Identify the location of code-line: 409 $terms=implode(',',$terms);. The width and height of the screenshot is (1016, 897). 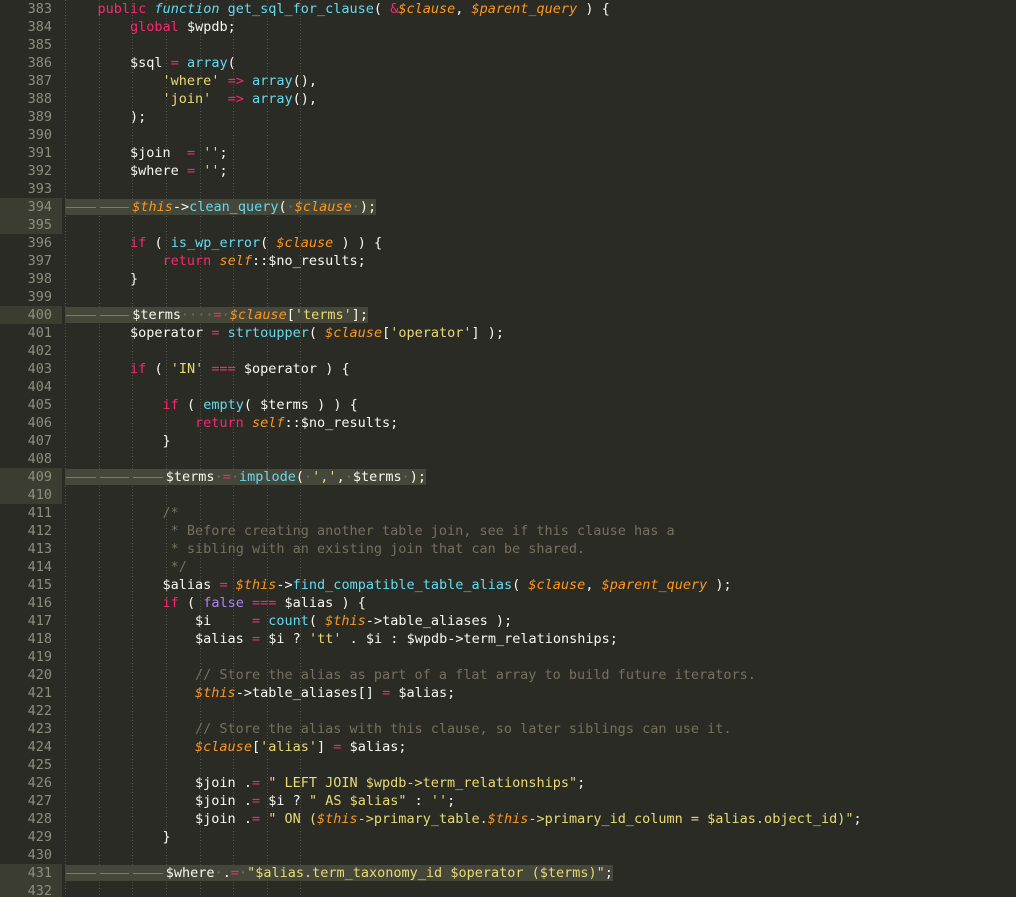
(508, 477).